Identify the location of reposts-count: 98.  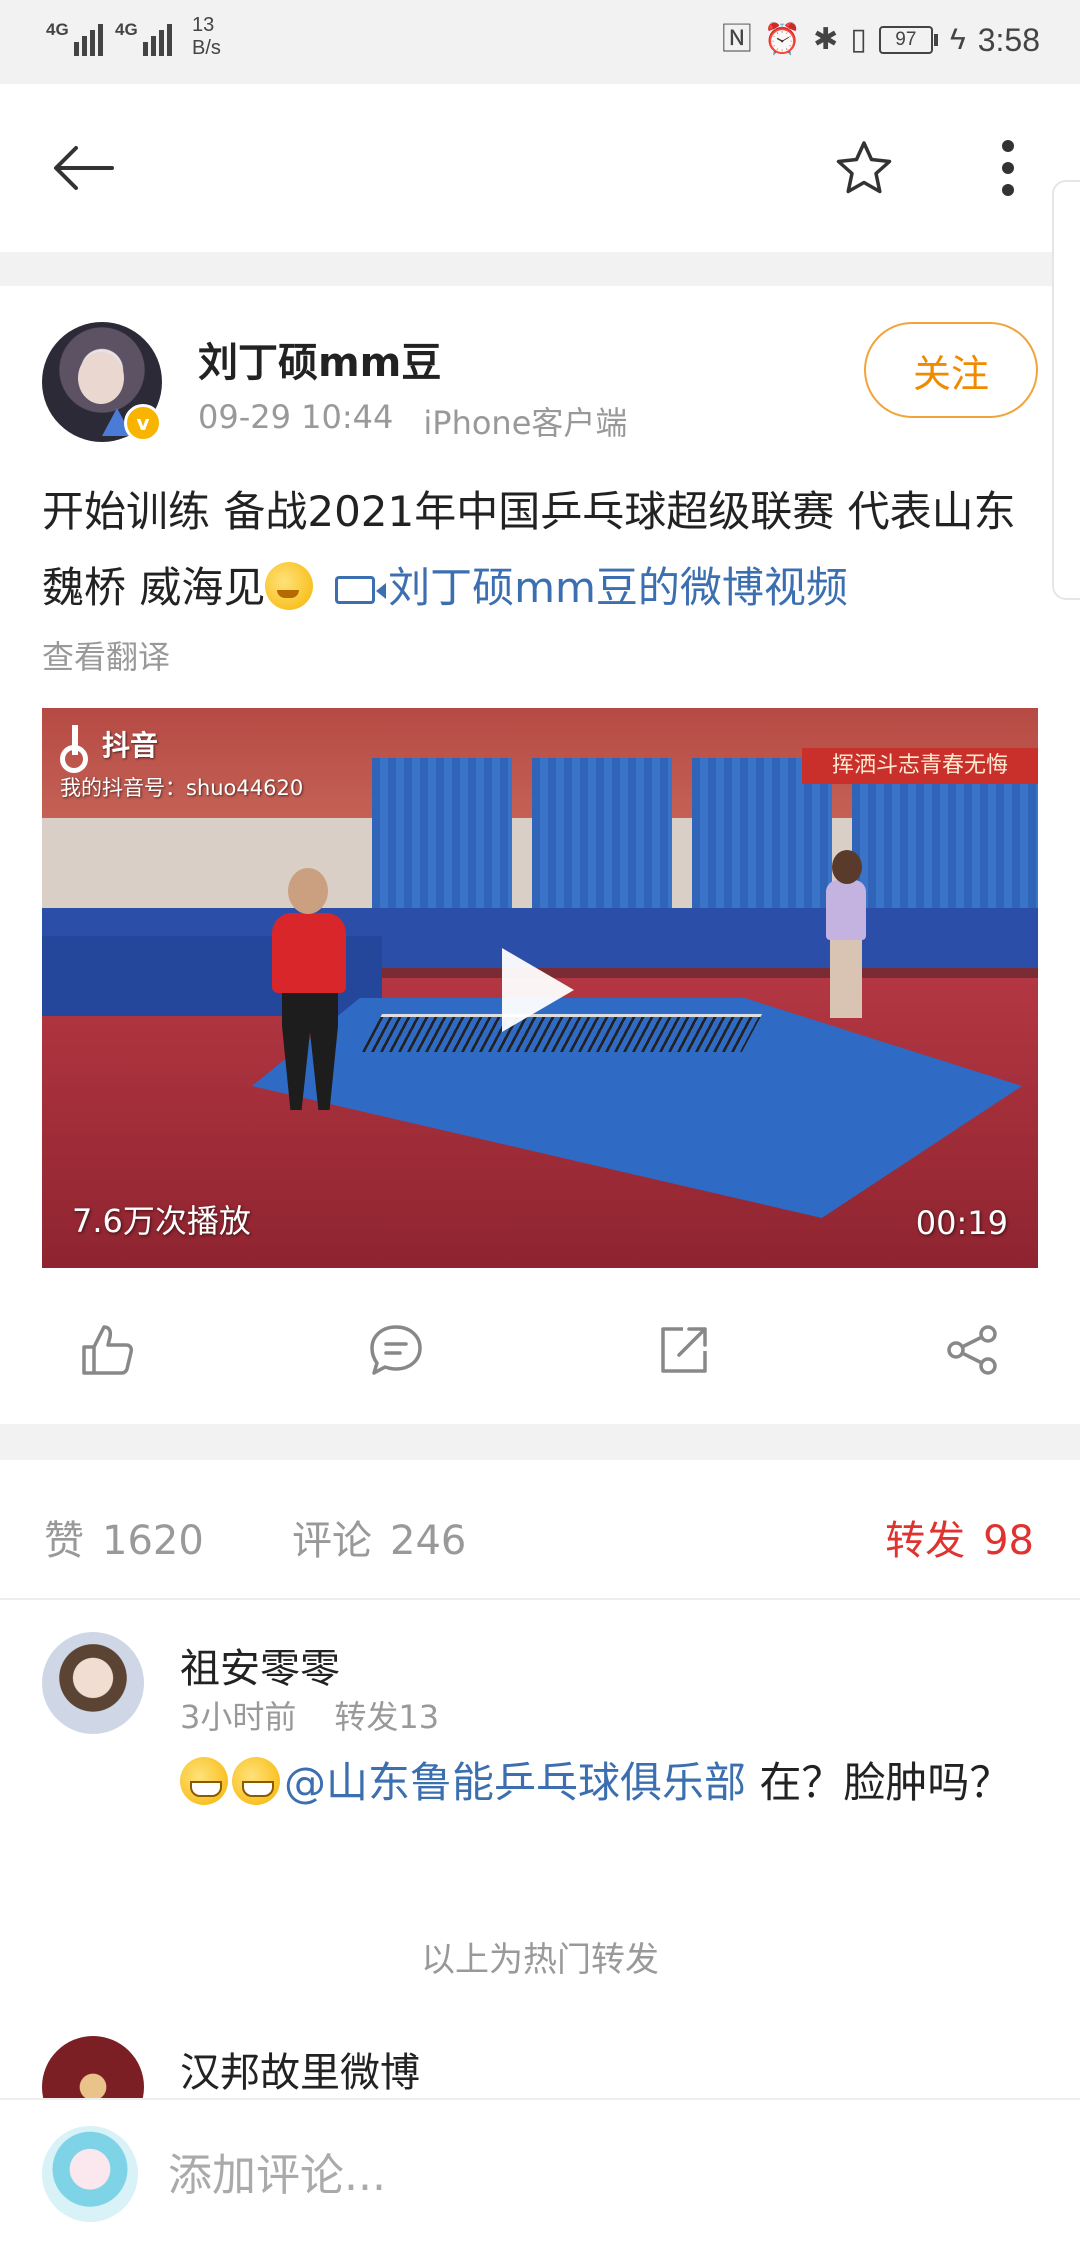
(1008, 1541).